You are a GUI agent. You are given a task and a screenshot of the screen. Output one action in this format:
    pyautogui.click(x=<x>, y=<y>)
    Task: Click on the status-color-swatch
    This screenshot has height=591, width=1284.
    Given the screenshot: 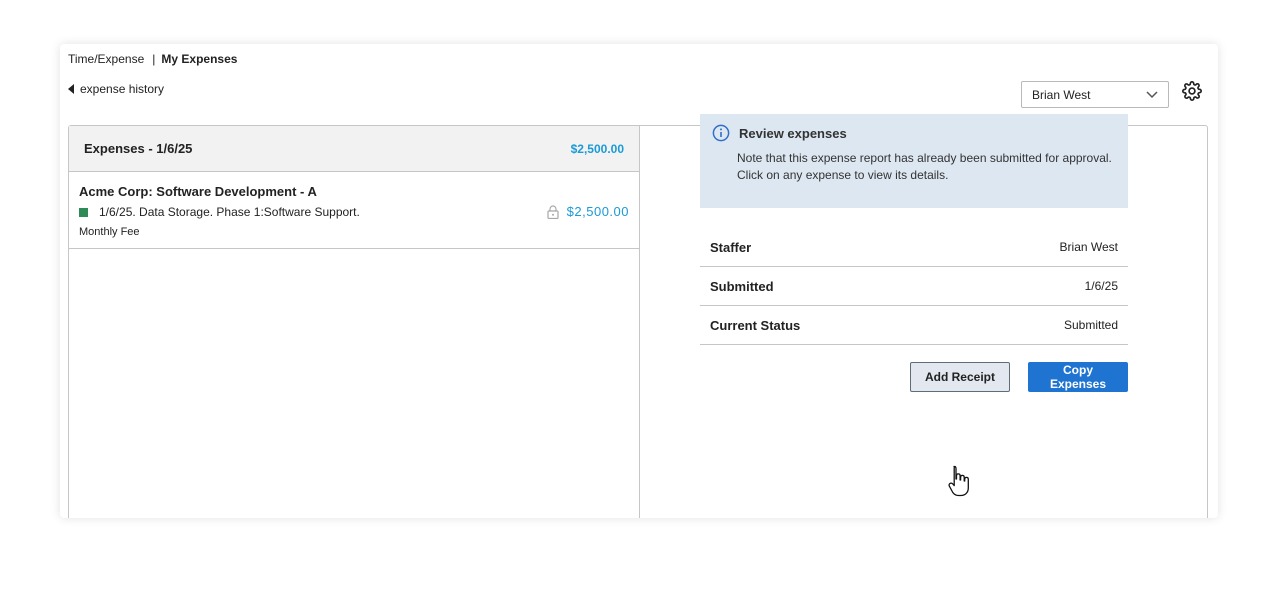 What is the action you would take?
    pyautogui.click(x=83, y=212)
    